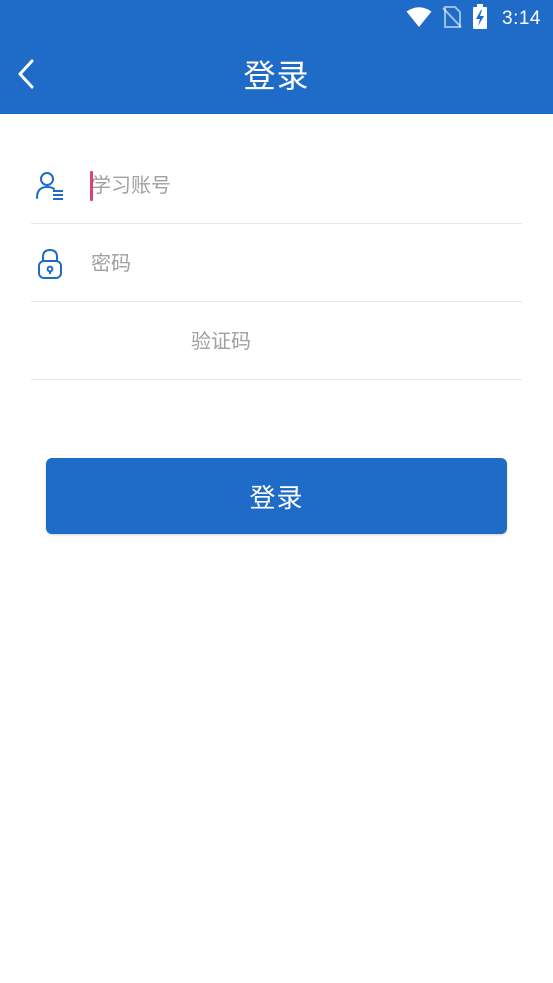 The image size is (553, 983). Describe the element at coordinates (291, 341) in the screenshot. I see `captcha-input` at that location.